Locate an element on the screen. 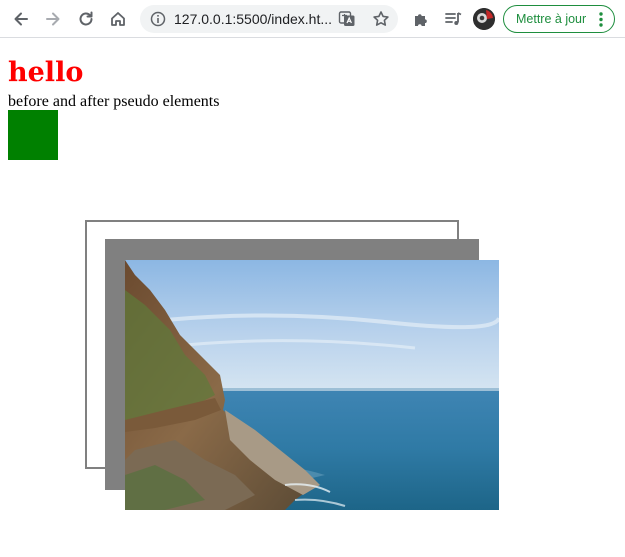  update-button: Mettre à jour is located at coordinates (559, 19).